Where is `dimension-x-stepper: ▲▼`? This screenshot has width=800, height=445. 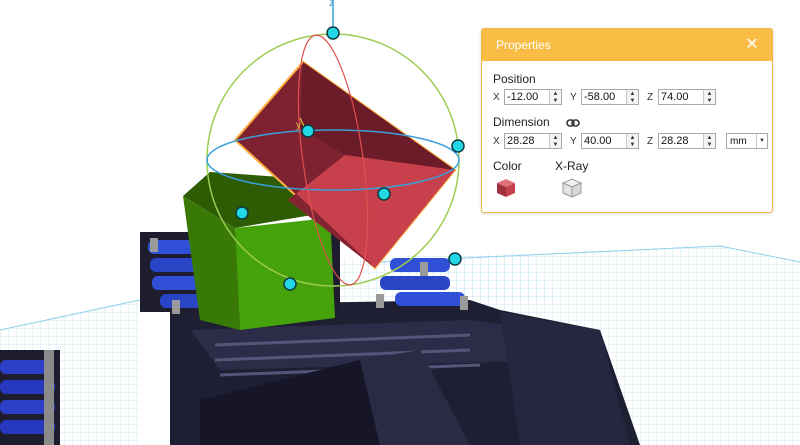
dimension-x-stepper: ▲▼ is located at coordinates (533, 141).